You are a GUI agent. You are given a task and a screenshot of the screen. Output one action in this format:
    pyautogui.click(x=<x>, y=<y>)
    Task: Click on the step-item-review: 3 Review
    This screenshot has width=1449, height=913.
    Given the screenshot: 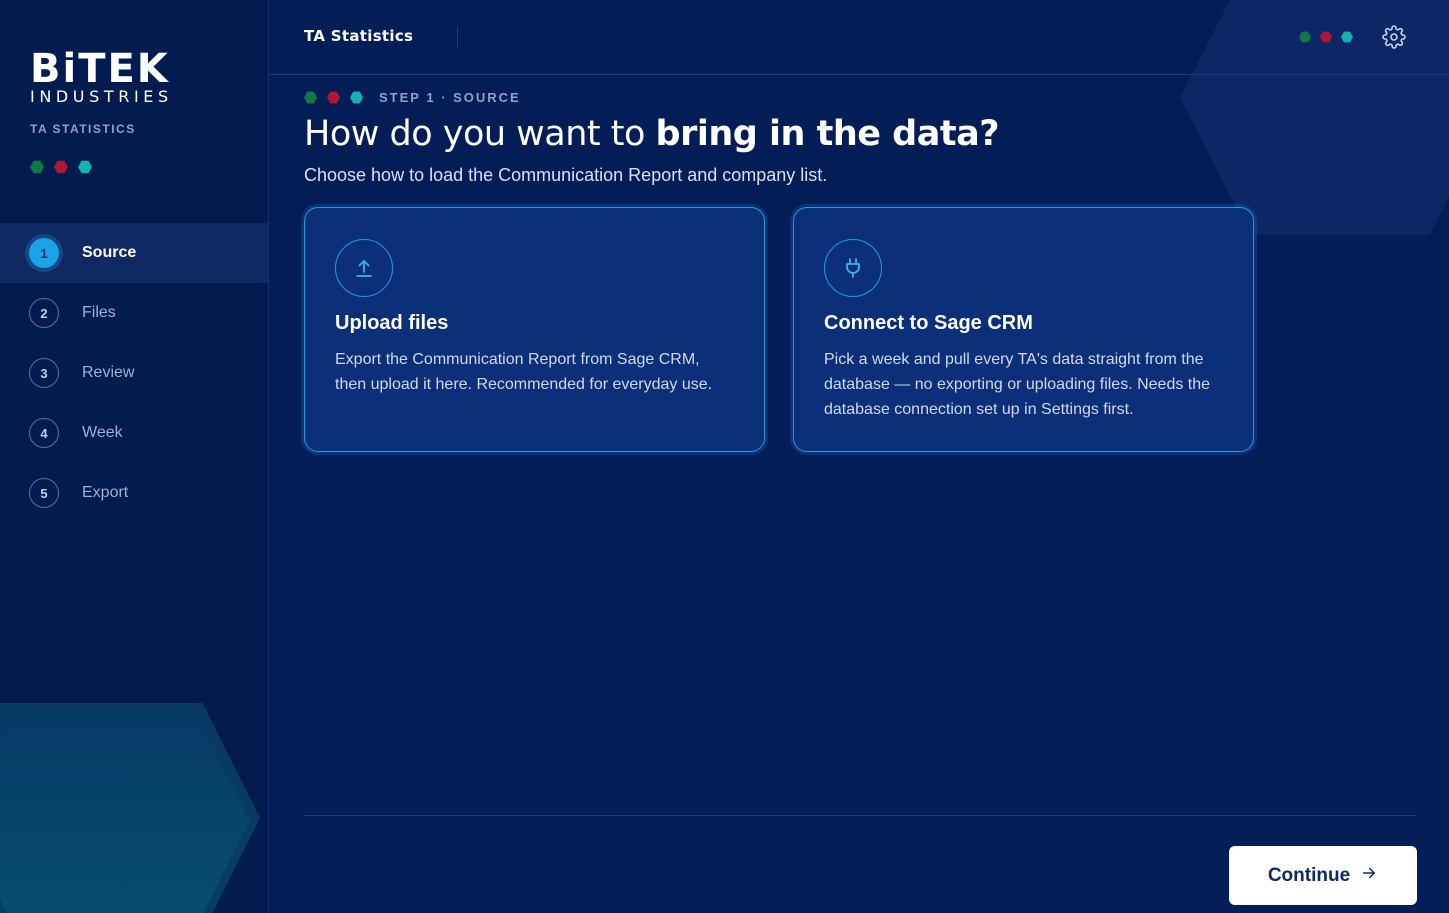 What is the action you would take?
    pyautogui.click(x=134, y=373)
    